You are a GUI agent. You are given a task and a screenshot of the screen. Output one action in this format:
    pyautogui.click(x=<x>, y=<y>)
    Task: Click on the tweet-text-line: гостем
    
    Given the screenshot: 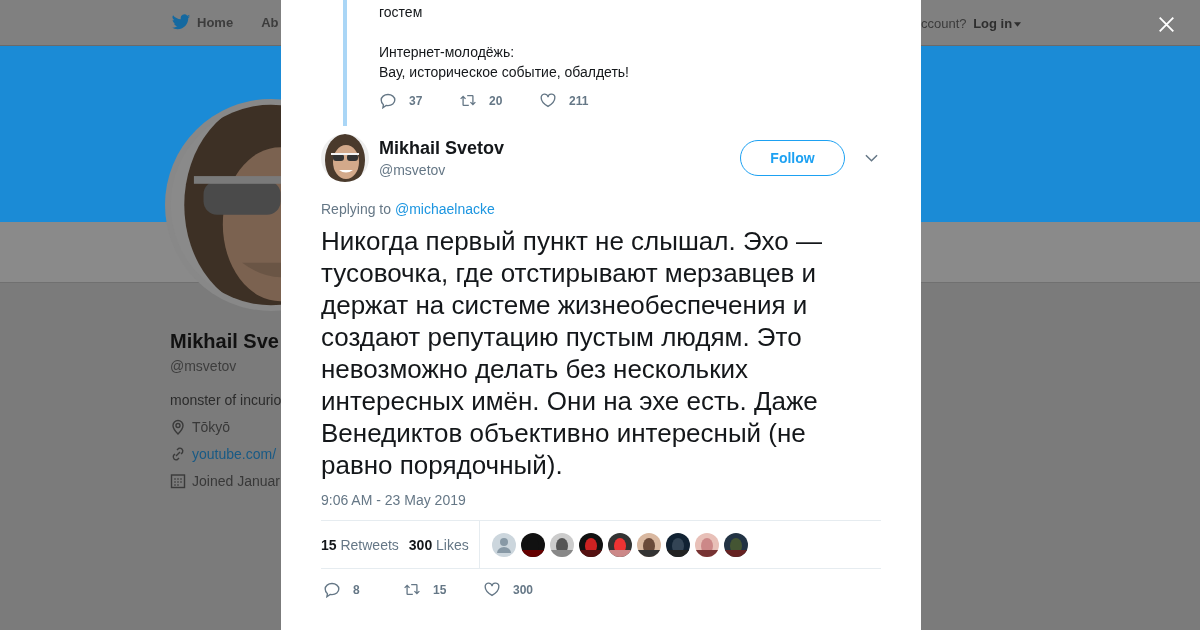 What is the action you would take?
    pyautogui.click(x=401, y=12)
    